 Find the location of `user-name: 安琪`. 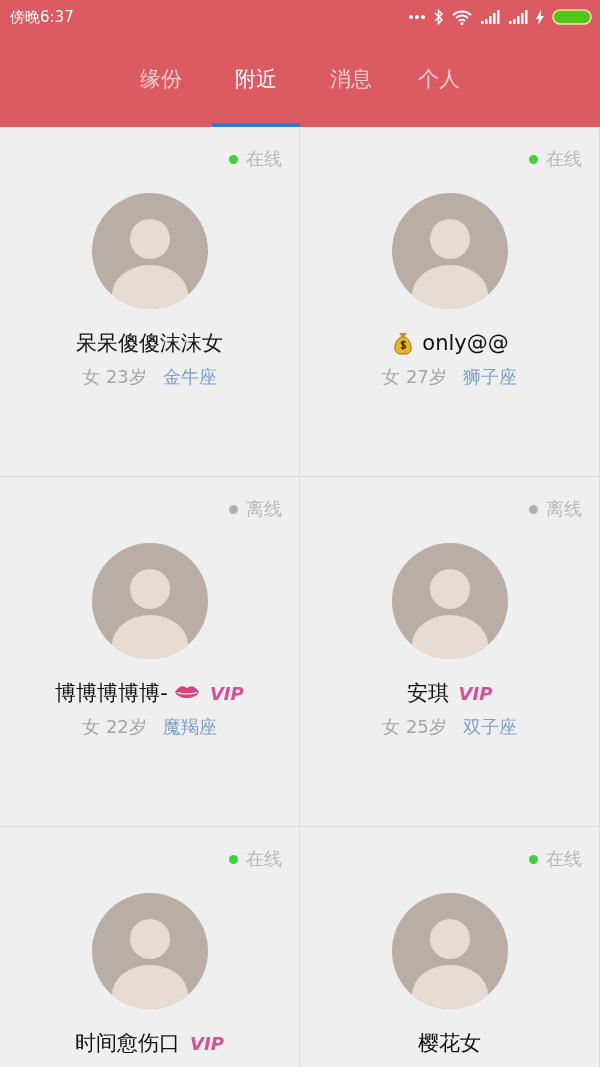

user-name: 安琪 is located at coordinates (427, 693).